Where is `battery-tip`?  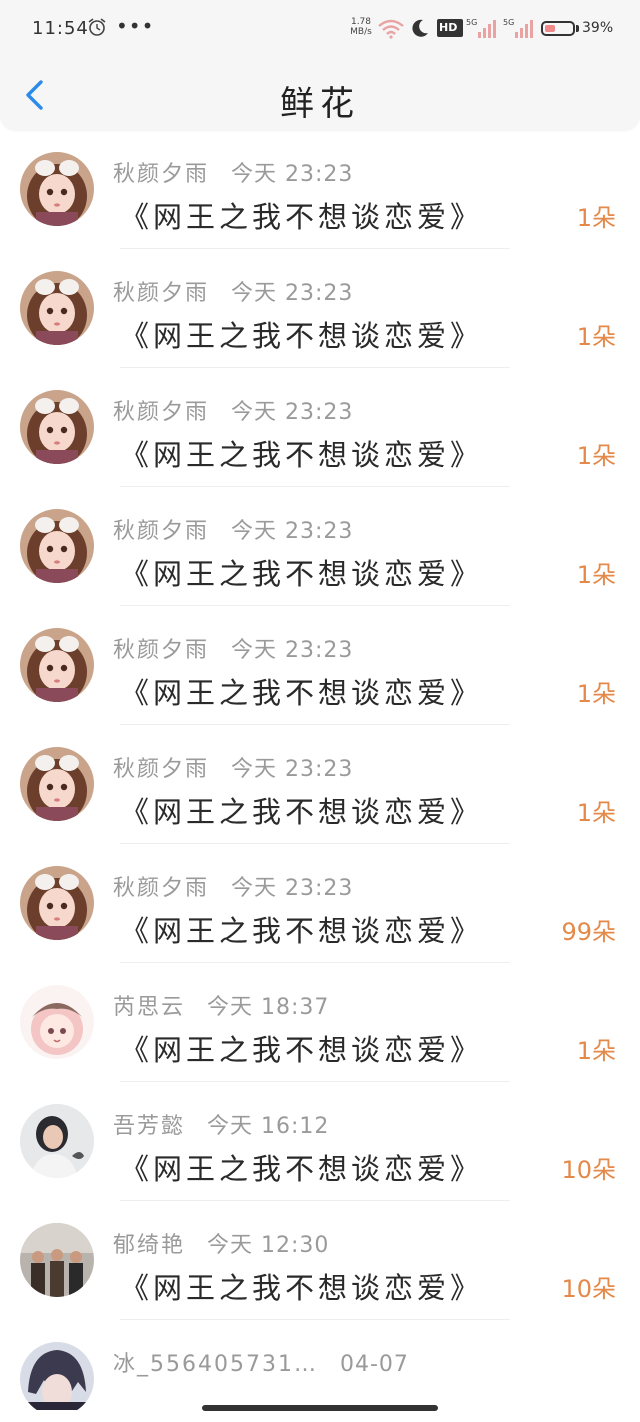 battery-tip is located at coordinates (577, 28).